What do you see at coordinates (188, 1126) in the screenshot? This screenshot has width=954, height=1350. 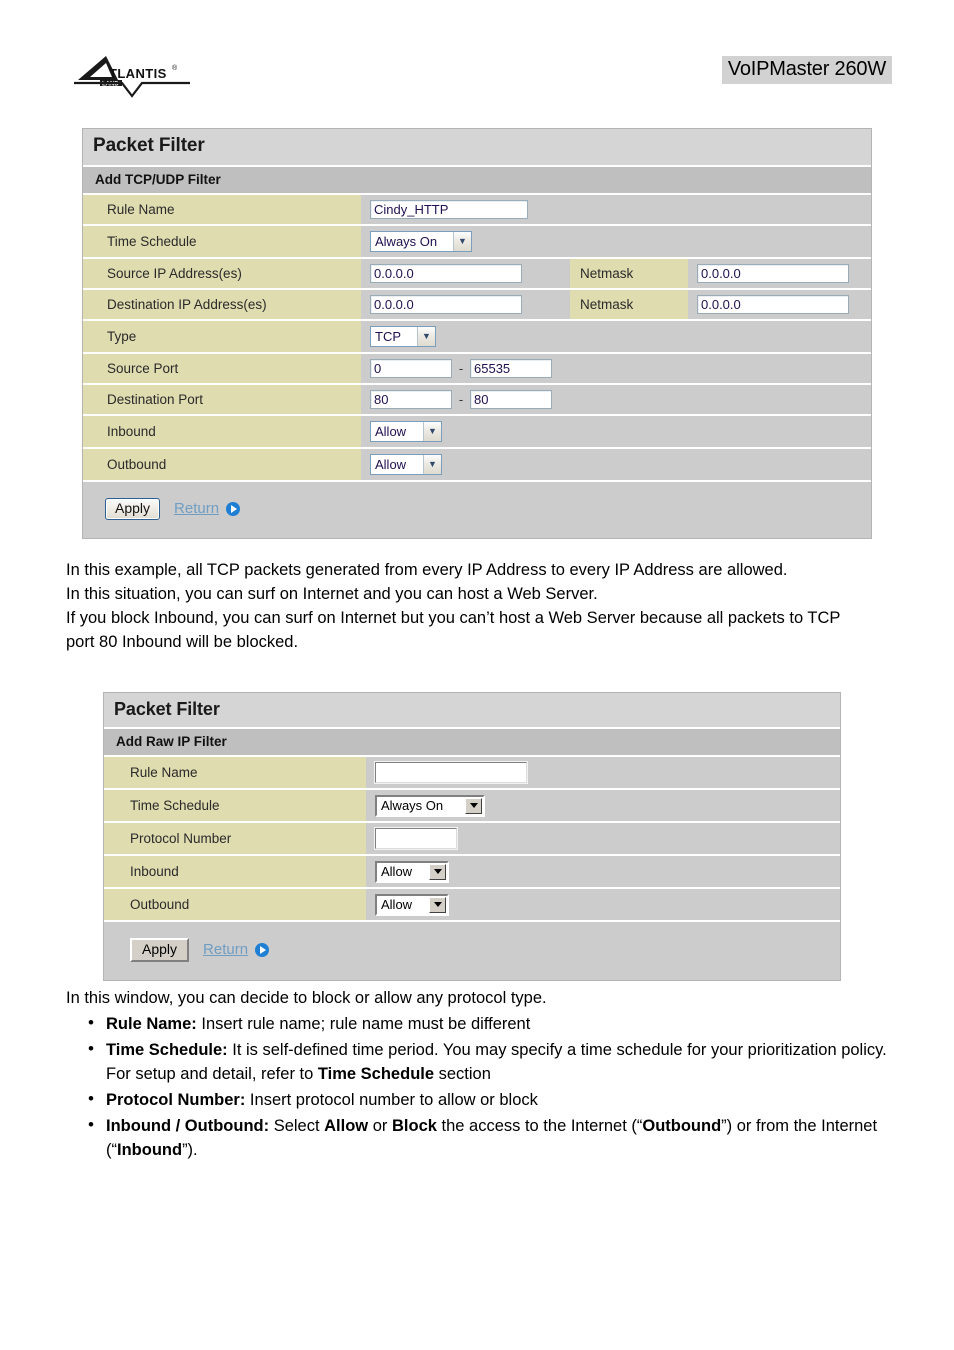 I see `bullet-term: Inbound / Outbound:` at bounding box center [188, 1126].